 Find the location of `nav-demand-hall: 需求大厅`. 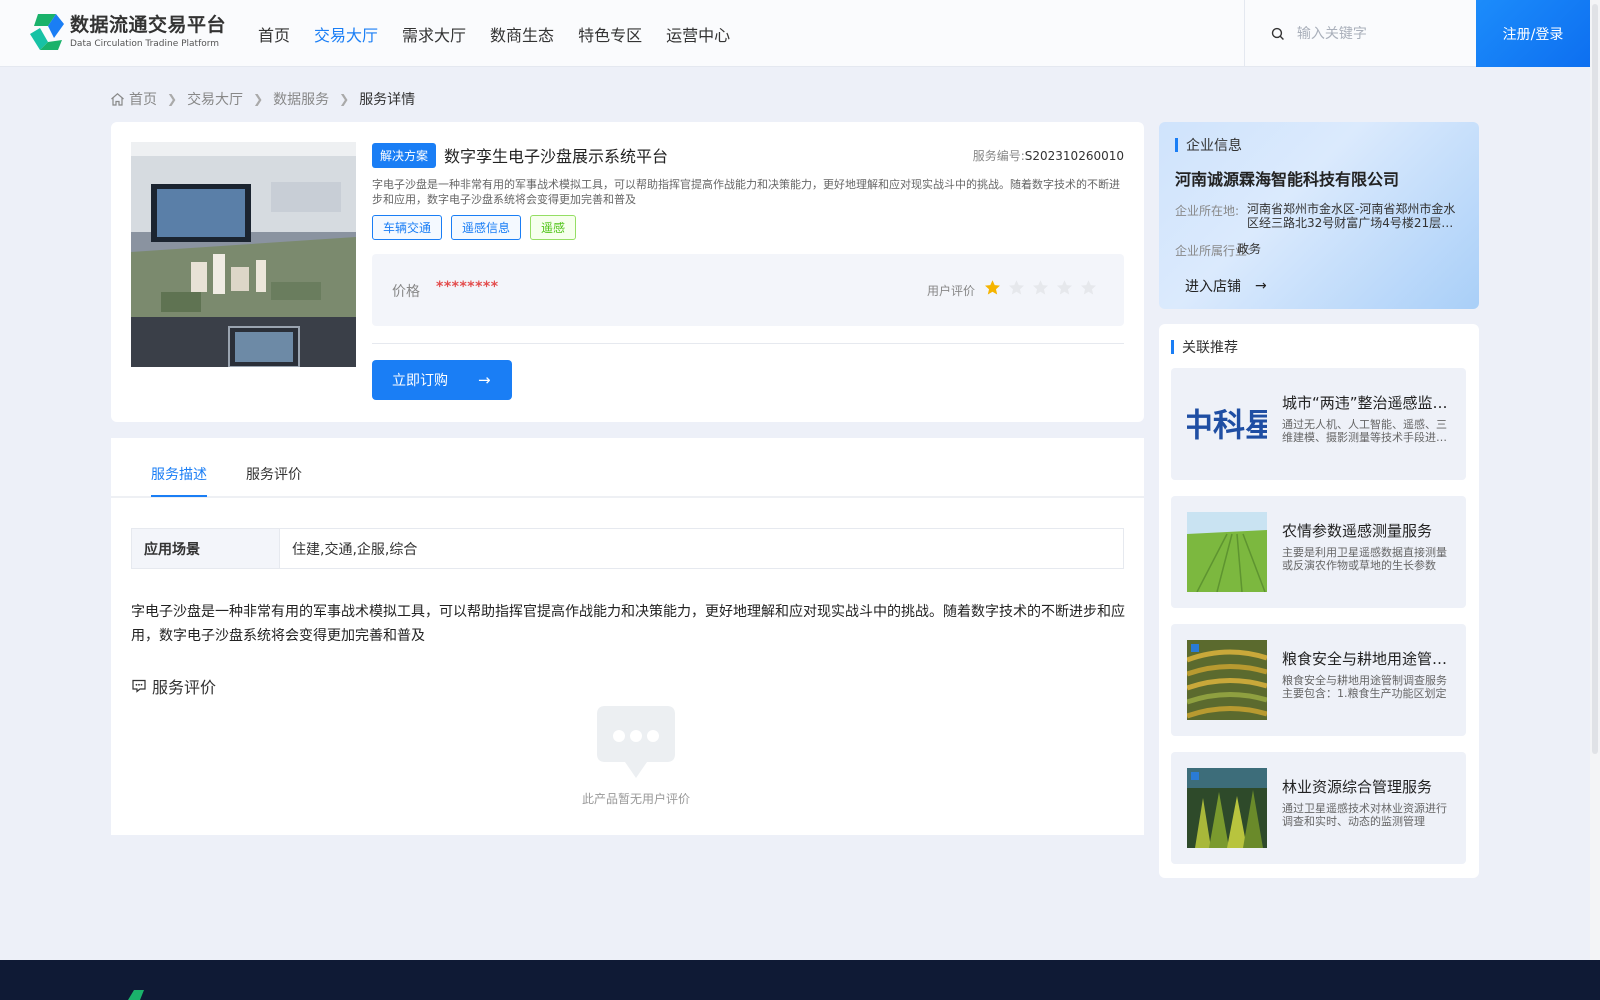

nav-demand-hall: 需求大厅 is located at coordinates (434, 34).